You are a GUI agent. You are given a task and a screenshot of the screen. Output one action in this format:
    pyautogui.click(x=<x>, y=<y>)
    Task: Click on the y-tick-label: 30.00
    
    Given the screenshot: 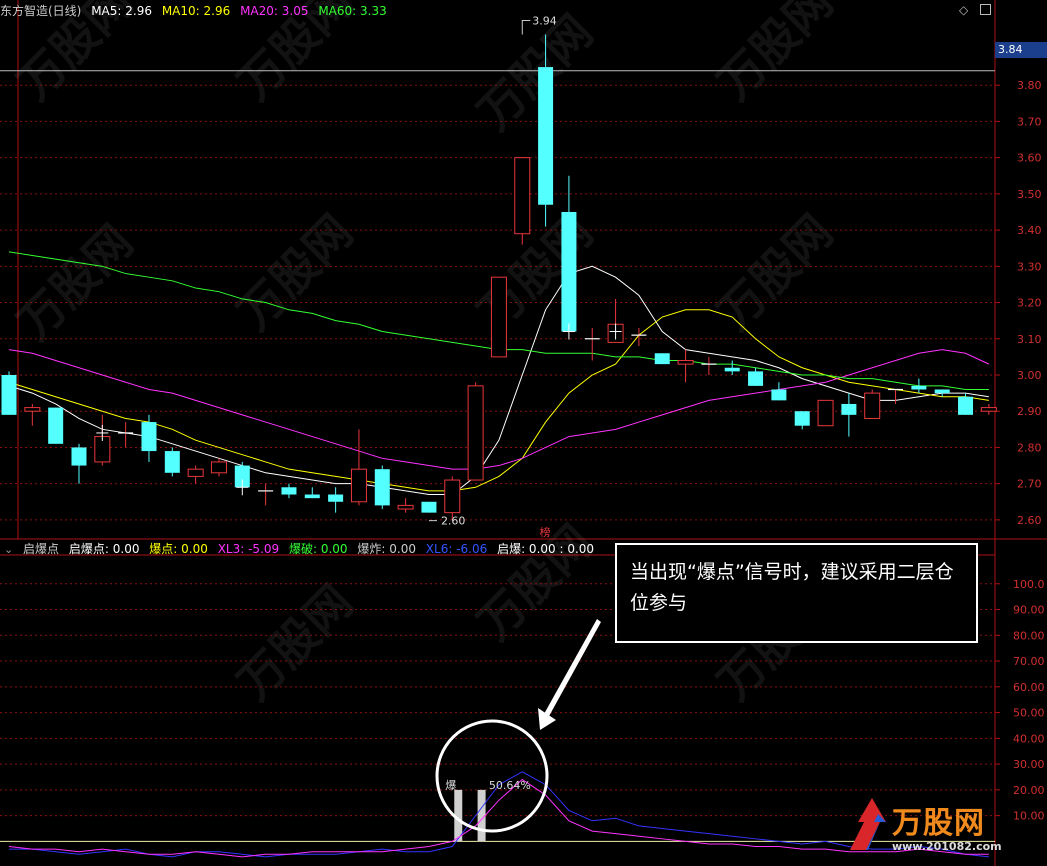 What is the action you would take?
    pyautogui.click(x=1029, y=764)
    